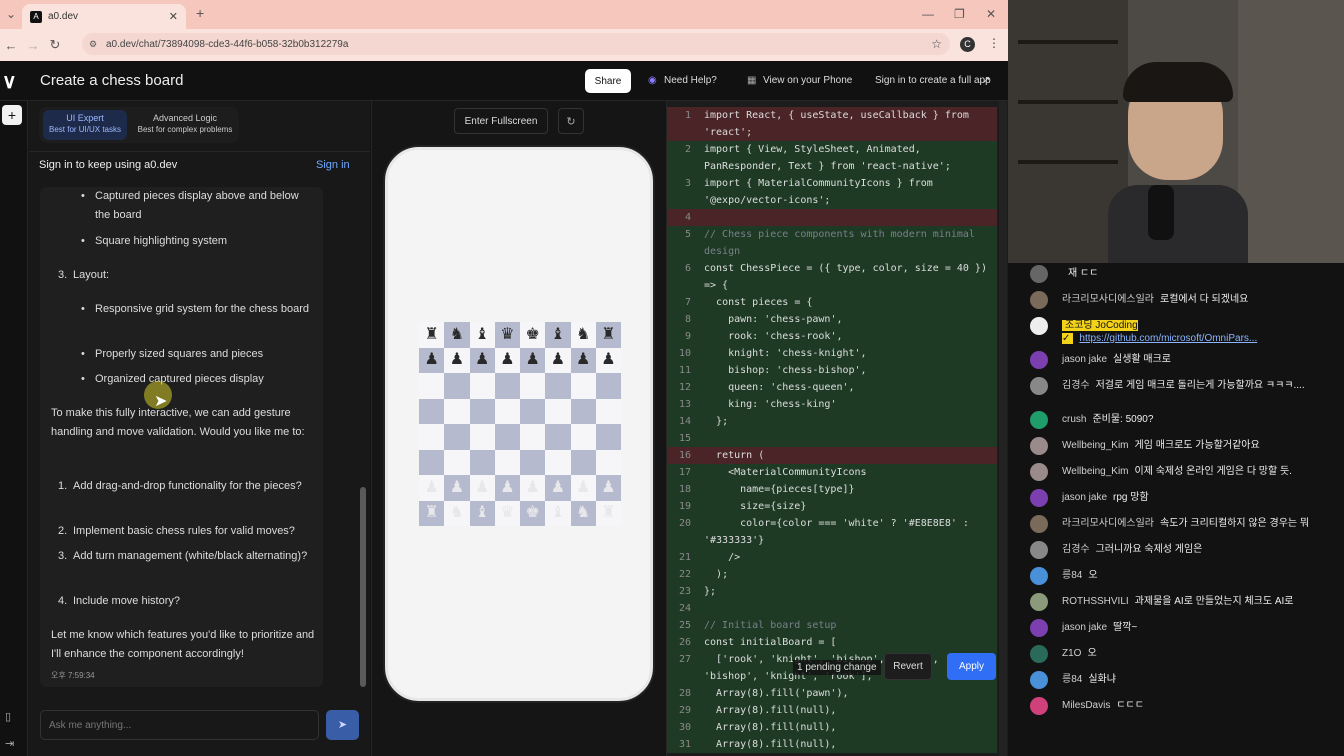 This screenshot has width=1344, height=756. What do you see at coordinates (173, 16) in the screenshot?
I see `close-icon: ✕` at bounding box center [173, 16].